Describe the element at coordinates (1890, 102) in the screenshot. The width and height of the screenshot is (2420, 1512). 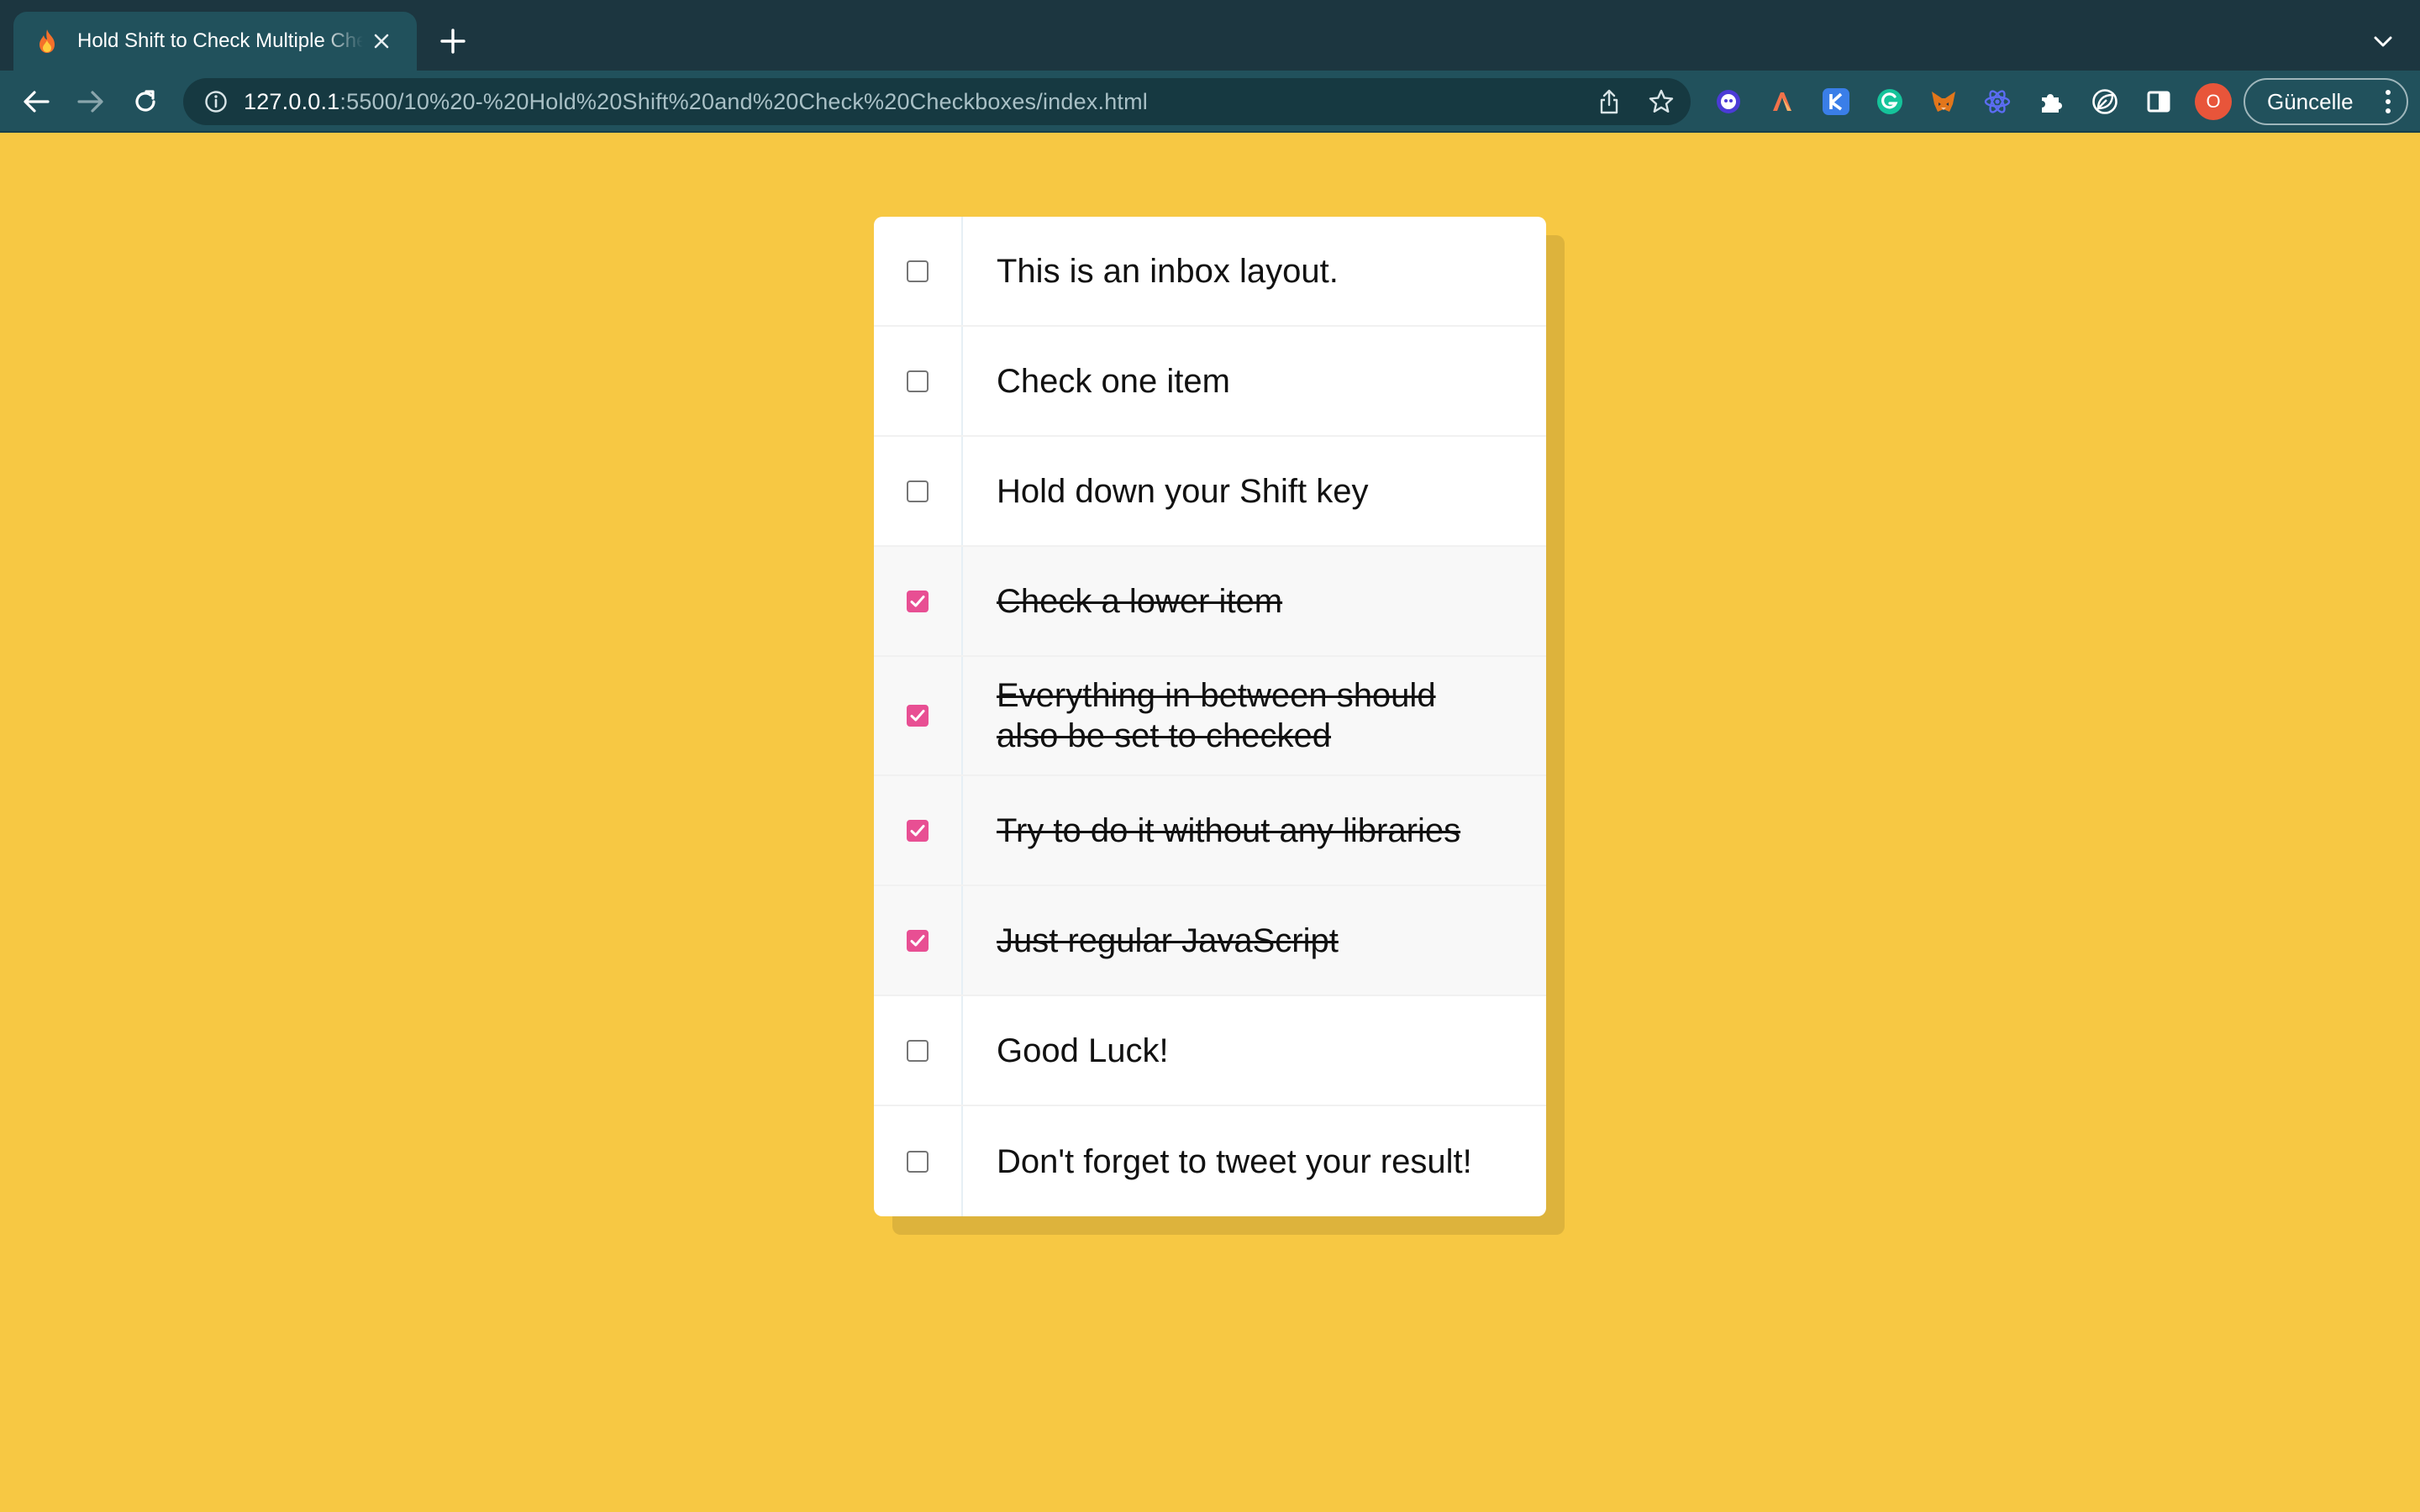
I see `grammarly-extension-icon` at that location.